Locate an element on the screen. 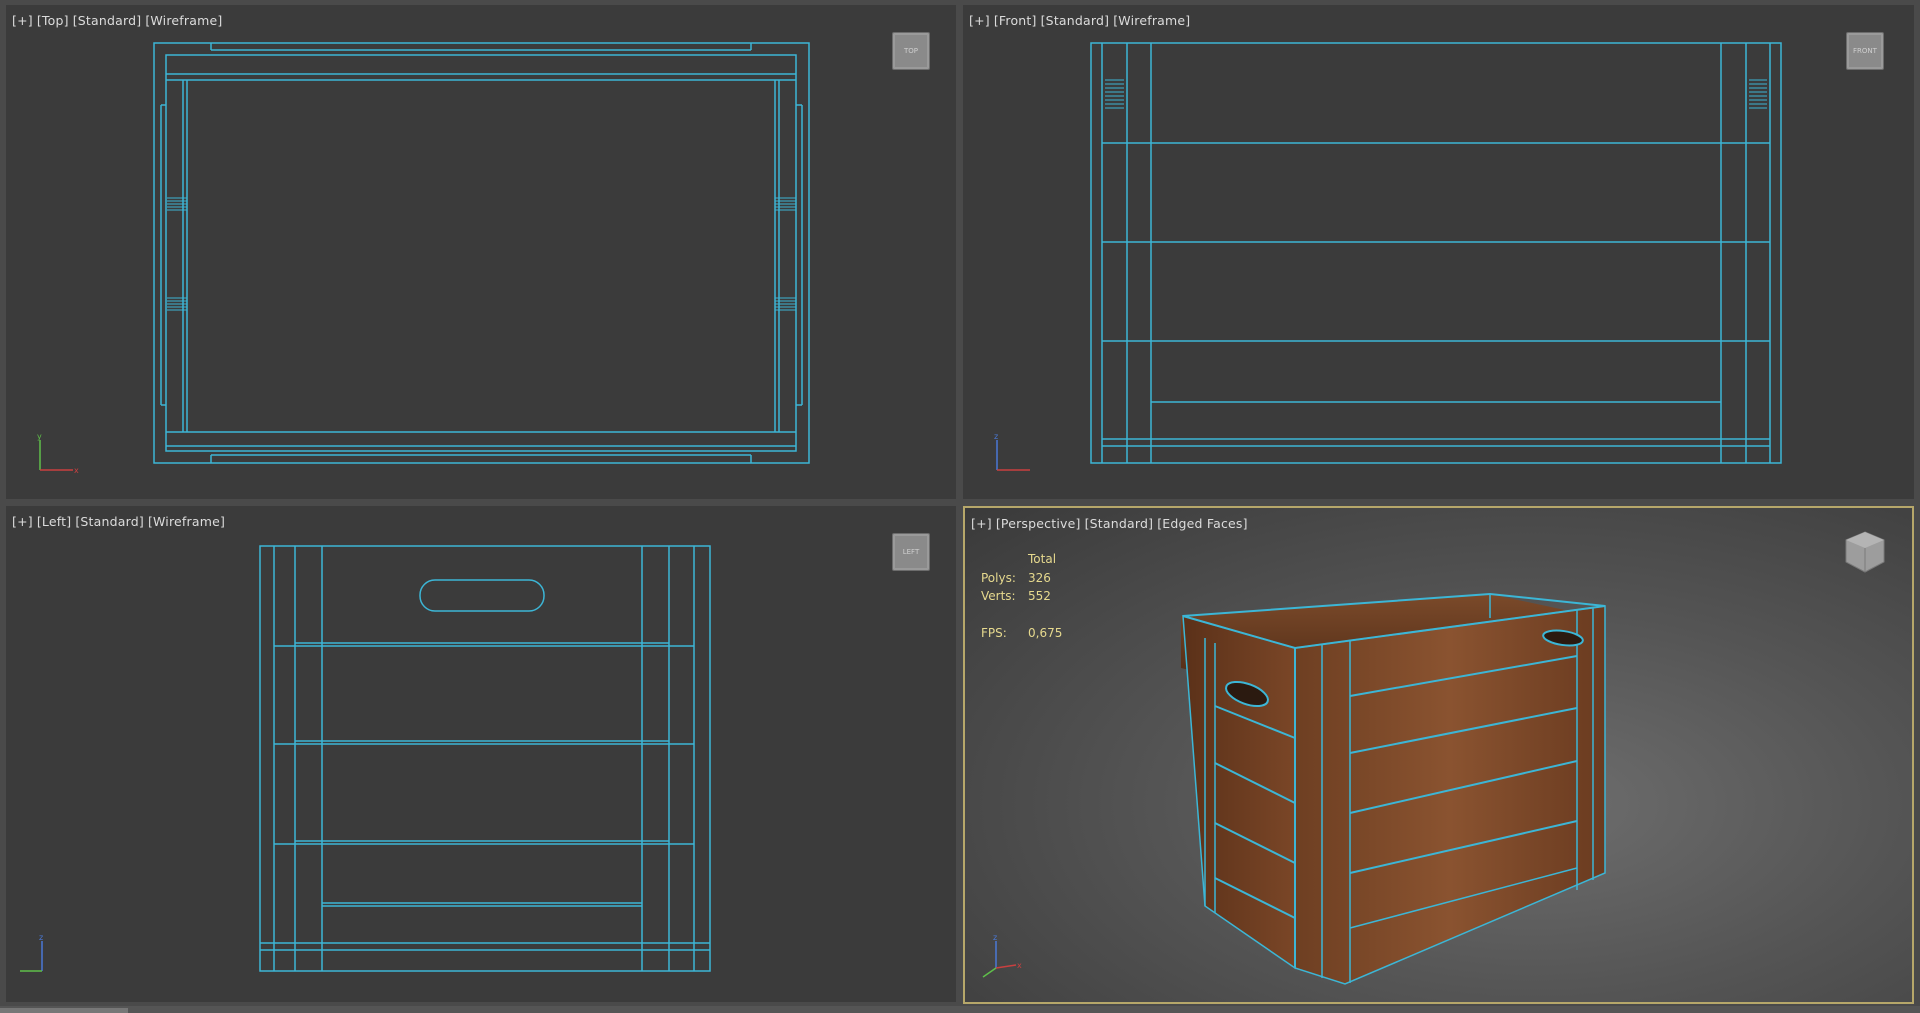 This screenshot has width=1920, height=1013. axis-tripod-icon: y x is located at coordinates (58, 453).